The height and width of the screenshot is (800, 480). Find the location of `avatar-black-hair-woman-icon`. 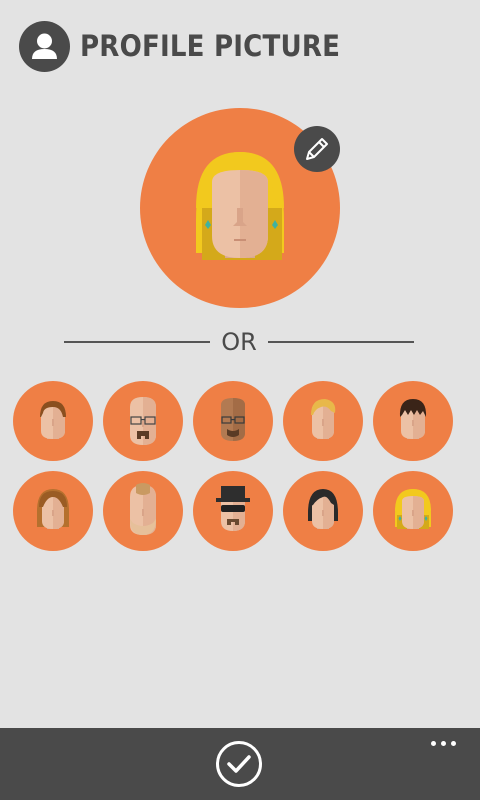

avatar-black-hair-woman-icon is located at coordinates (323, 509).